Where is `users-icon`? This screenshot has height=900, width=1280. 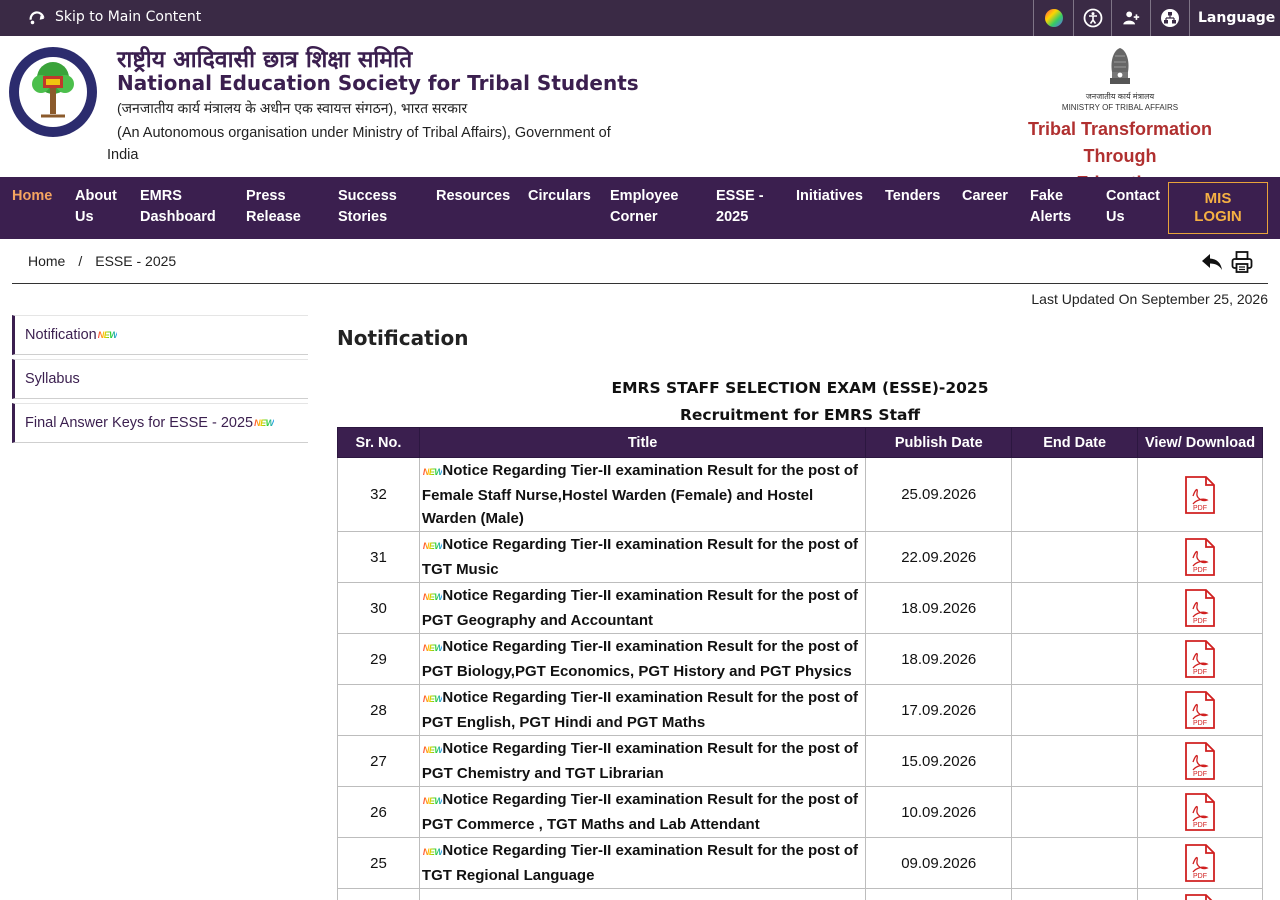 users-icon is located at coordinates (1131, 18).